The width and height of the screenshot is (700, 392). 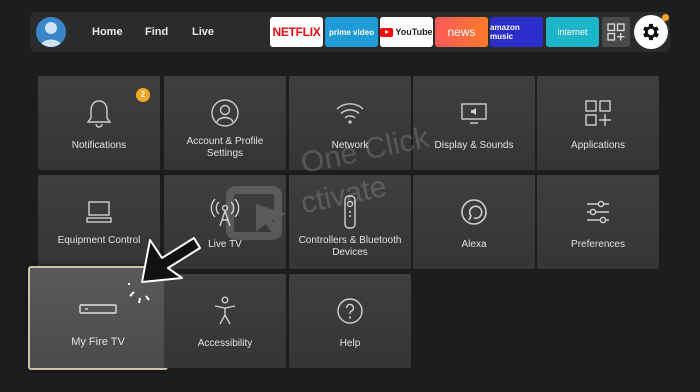 What do you see at coordinates (387, 32) in the screenshot?
I see `youtube-play-icon` at bounding box center [387, 32].